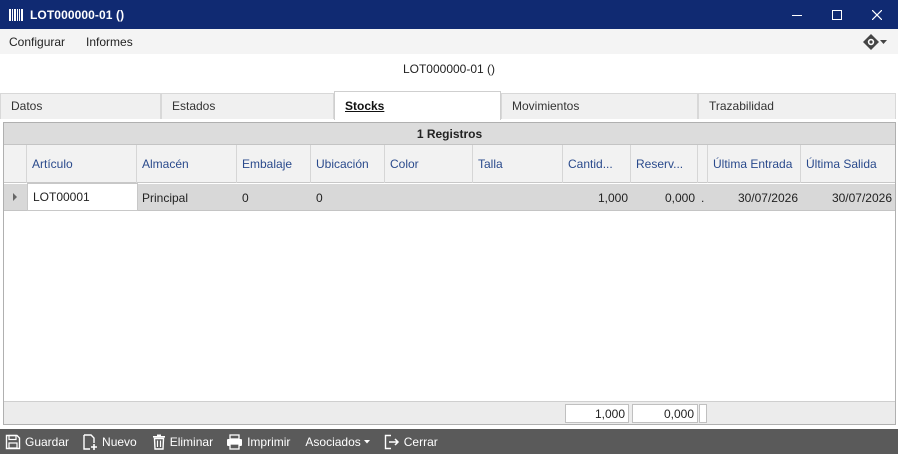 The width and height of the screenshot is (898, 454). What do you see at coordinates (27, 106) in the screenshot?
I see `tab-label: Datos` at bounding box center [27, 106].